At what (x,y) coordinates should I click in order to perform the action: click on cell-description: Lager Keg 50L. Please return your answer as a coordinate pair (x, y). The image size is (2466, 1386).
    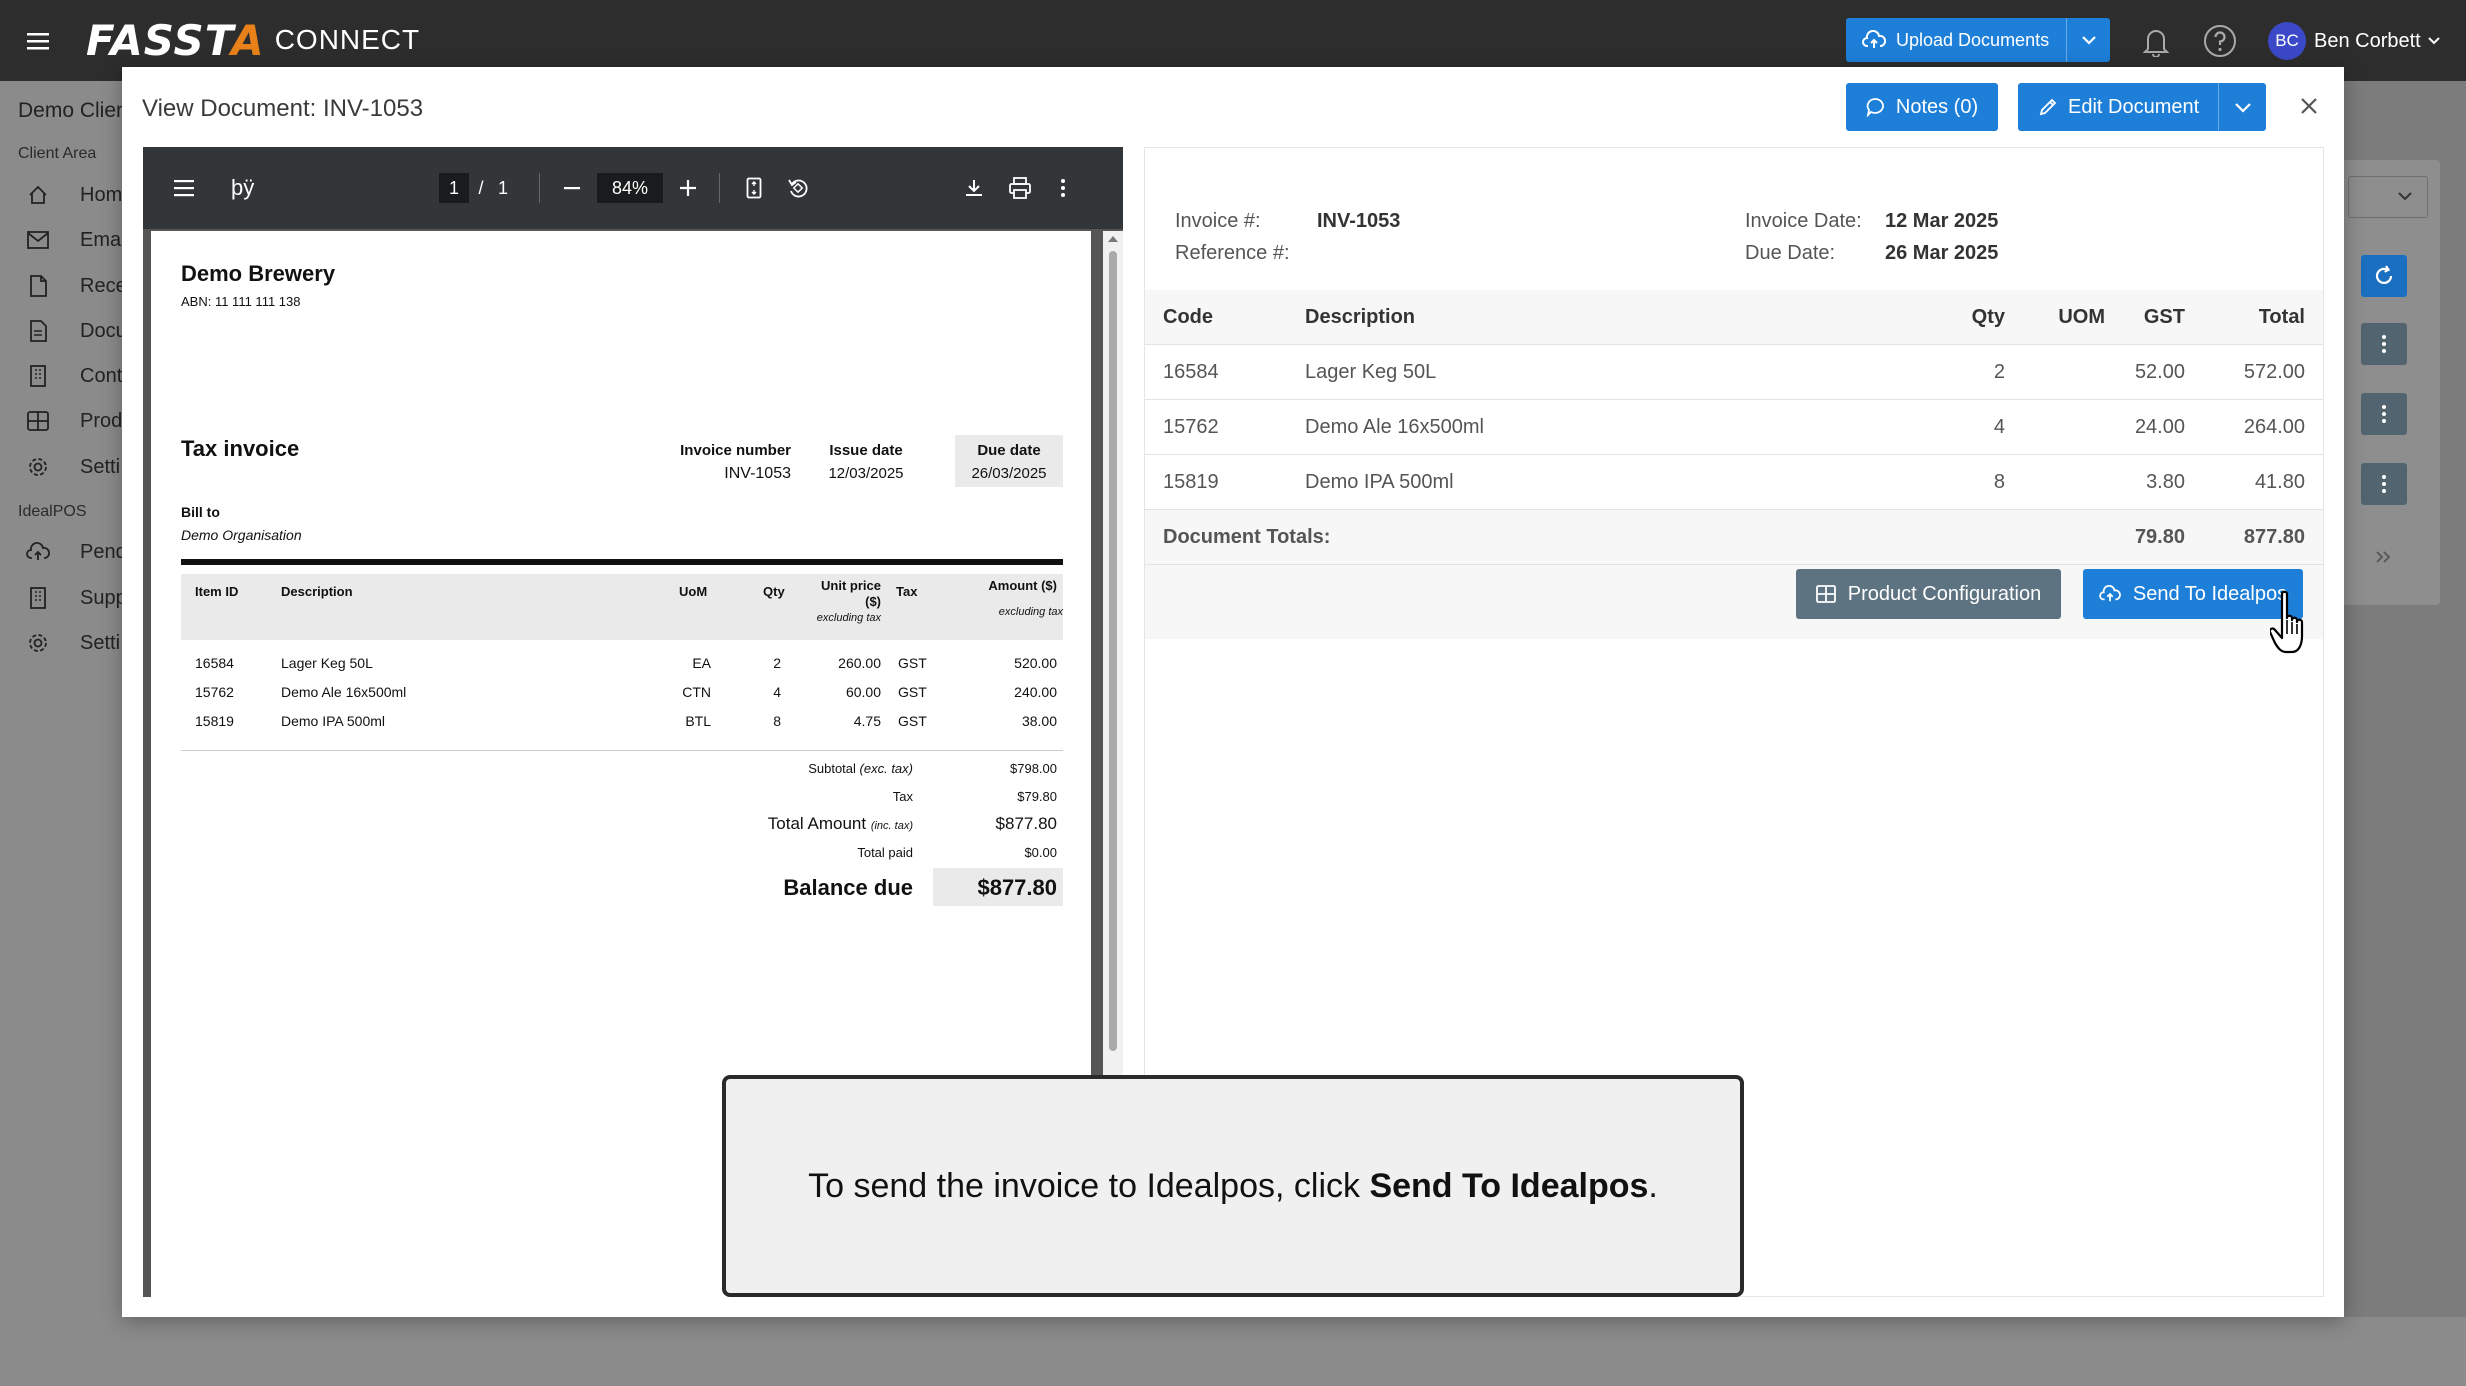
    Looking at the image, I should click on (1371, 372).